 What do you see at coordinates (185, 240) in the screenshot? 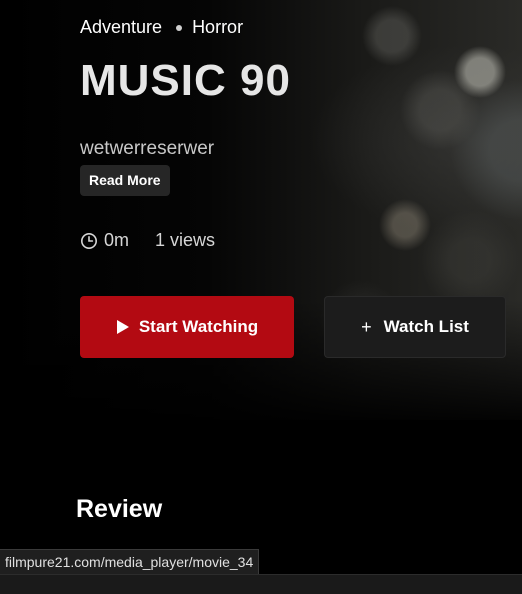
I see `movie-views: 1 views` at bounding box center [185, 240].